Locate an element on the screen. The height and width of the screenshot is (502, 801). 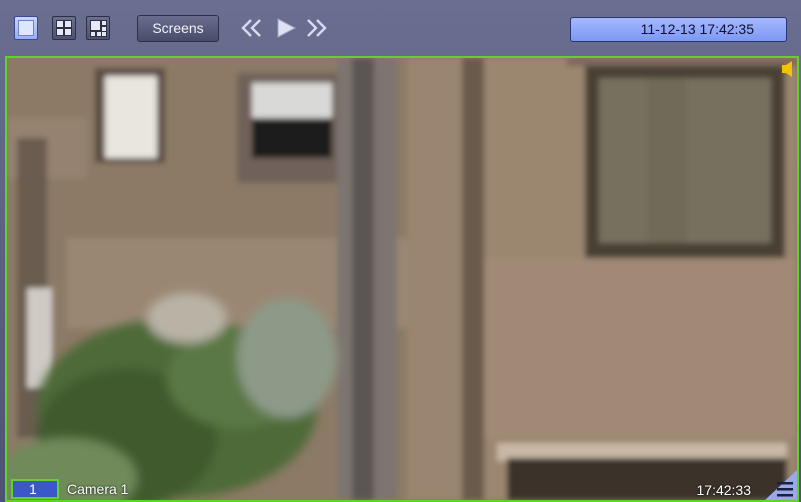
double-chevron-right-icon is located at coordinates (317, 28).